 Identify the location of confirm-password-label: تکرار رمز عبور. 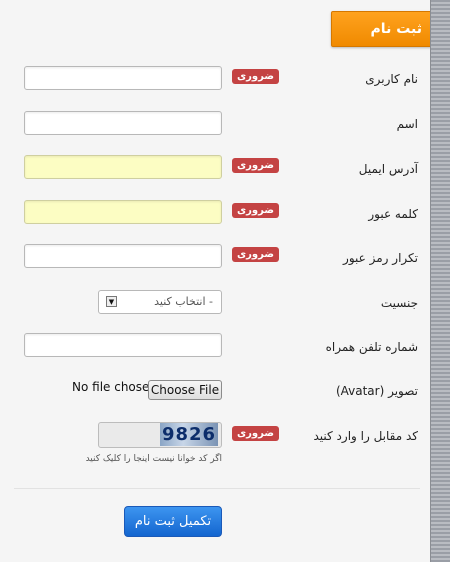
(380, 258).